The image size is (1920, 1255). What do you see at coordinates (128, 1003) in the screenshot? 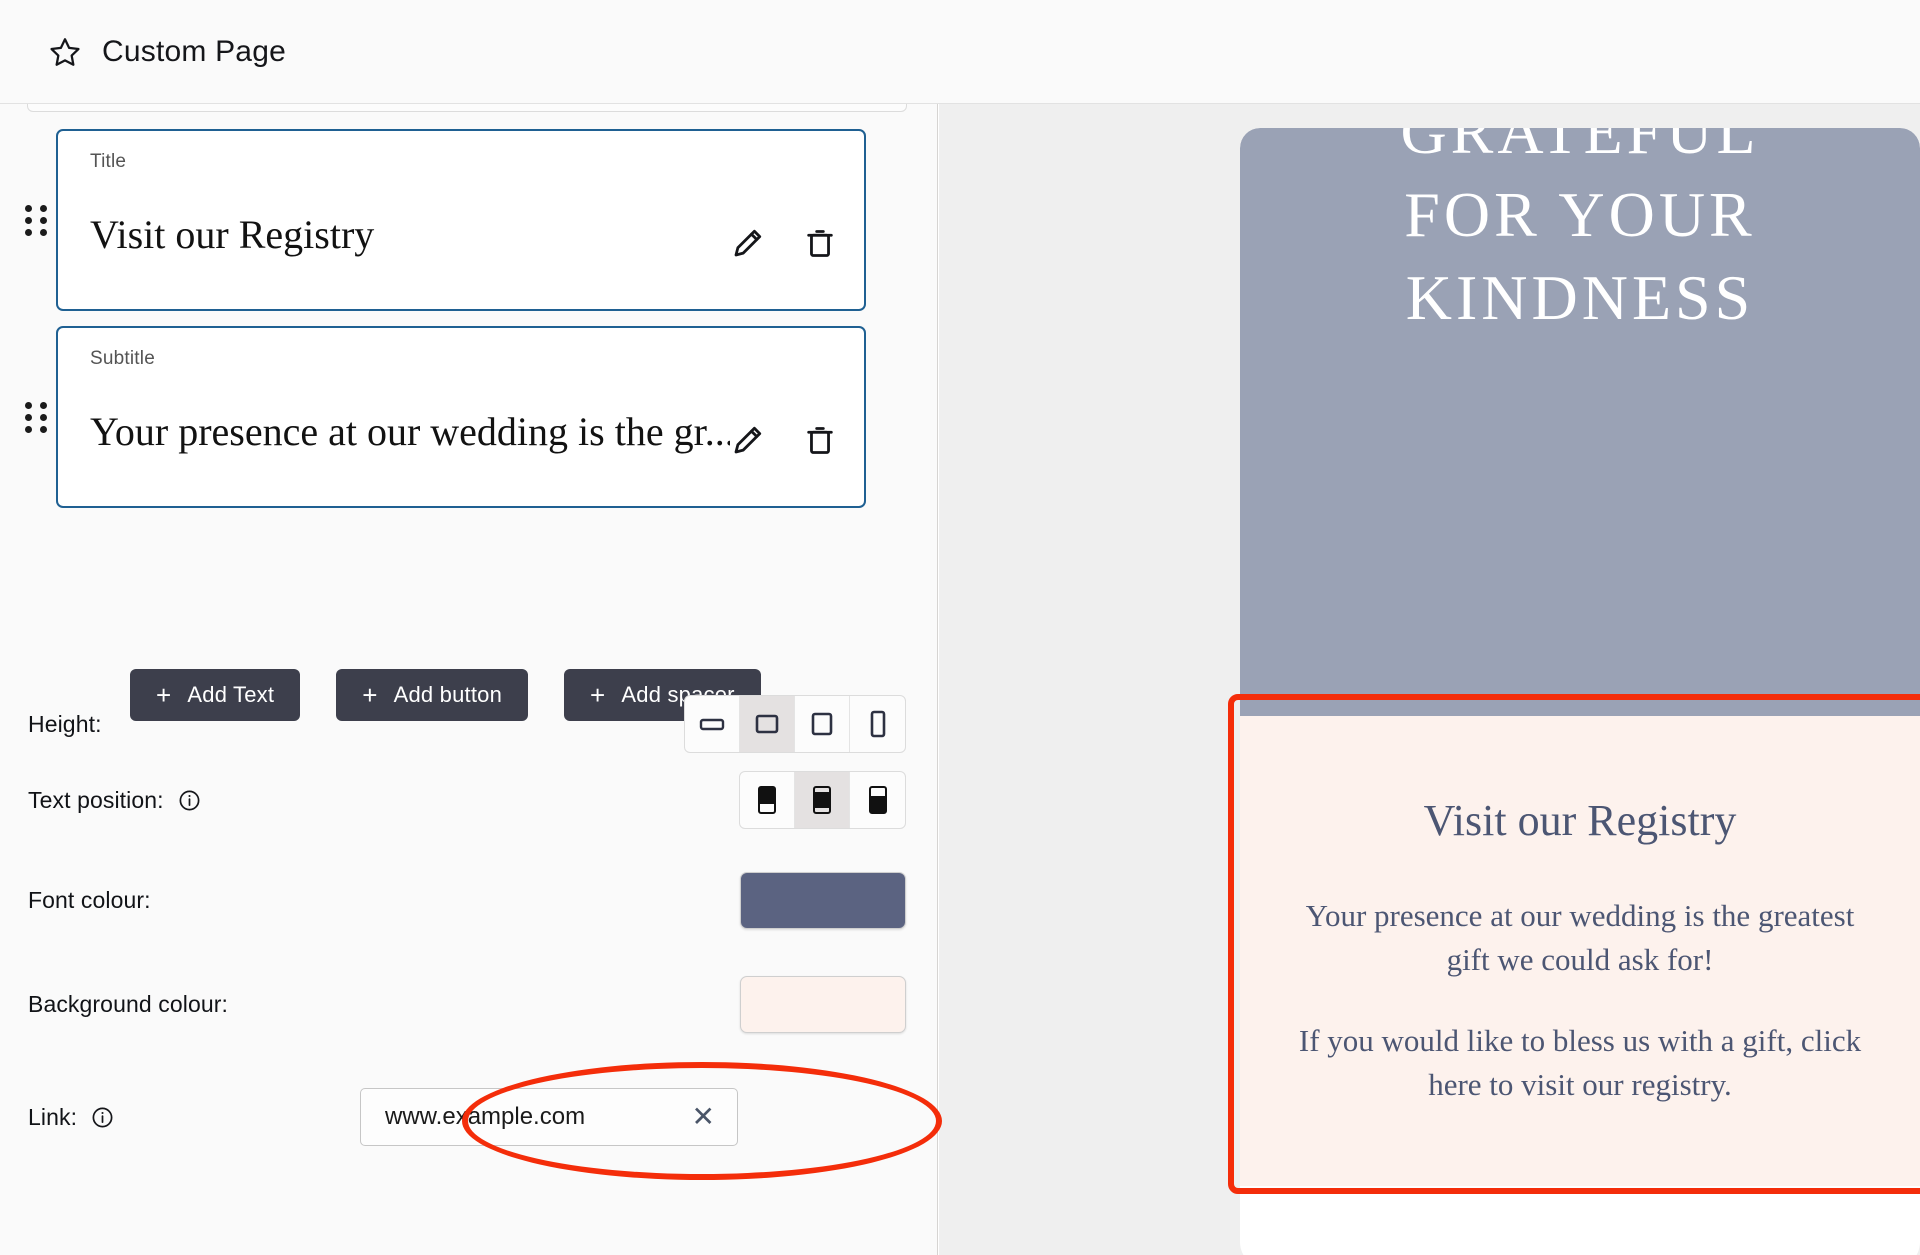
I see `background-colour-label: Background colour:` at bounding box center [128, 1003].